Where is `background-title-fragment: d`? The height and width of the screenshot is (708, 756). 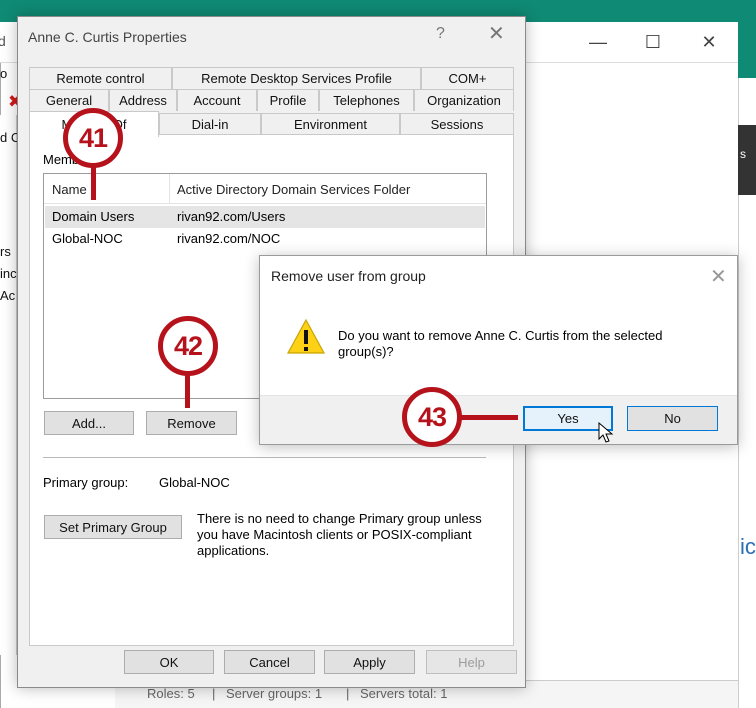
background-title-fragment: d is located at coordinates (3, 41).